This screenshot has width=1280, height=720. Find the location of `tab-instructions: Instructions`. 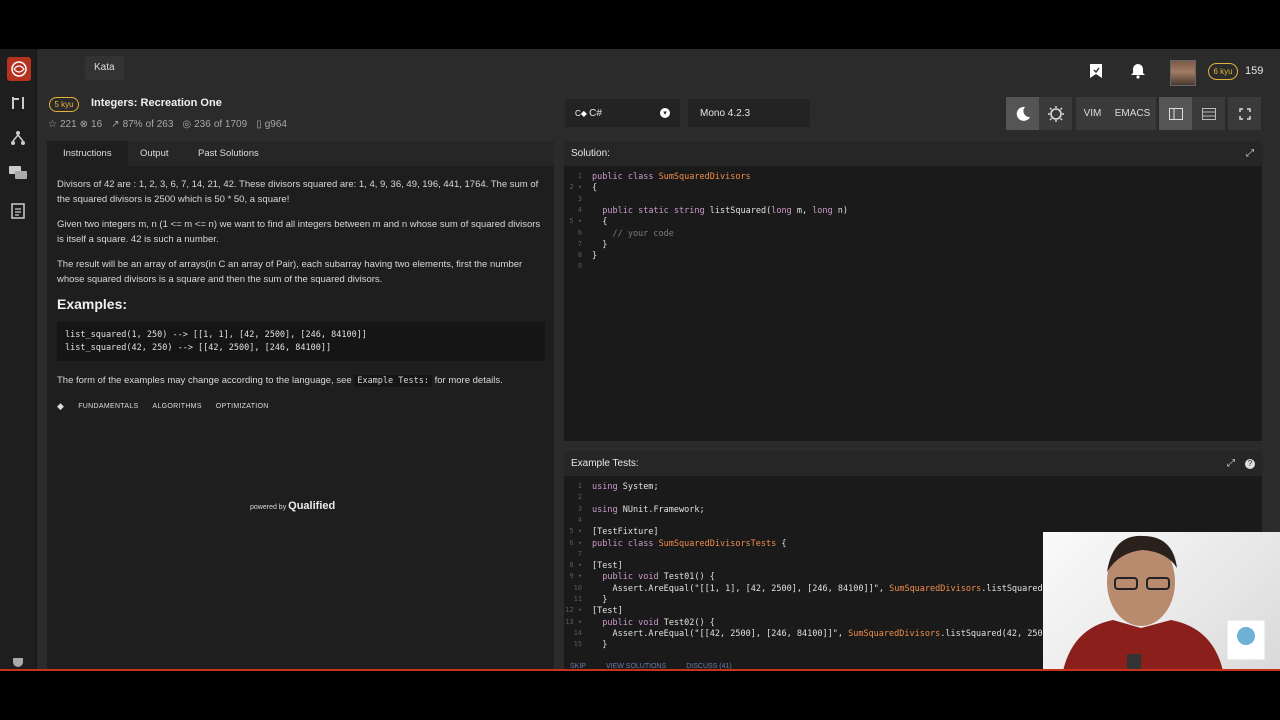

tab-instructions: Instructions is located at coordinates (87, 153).